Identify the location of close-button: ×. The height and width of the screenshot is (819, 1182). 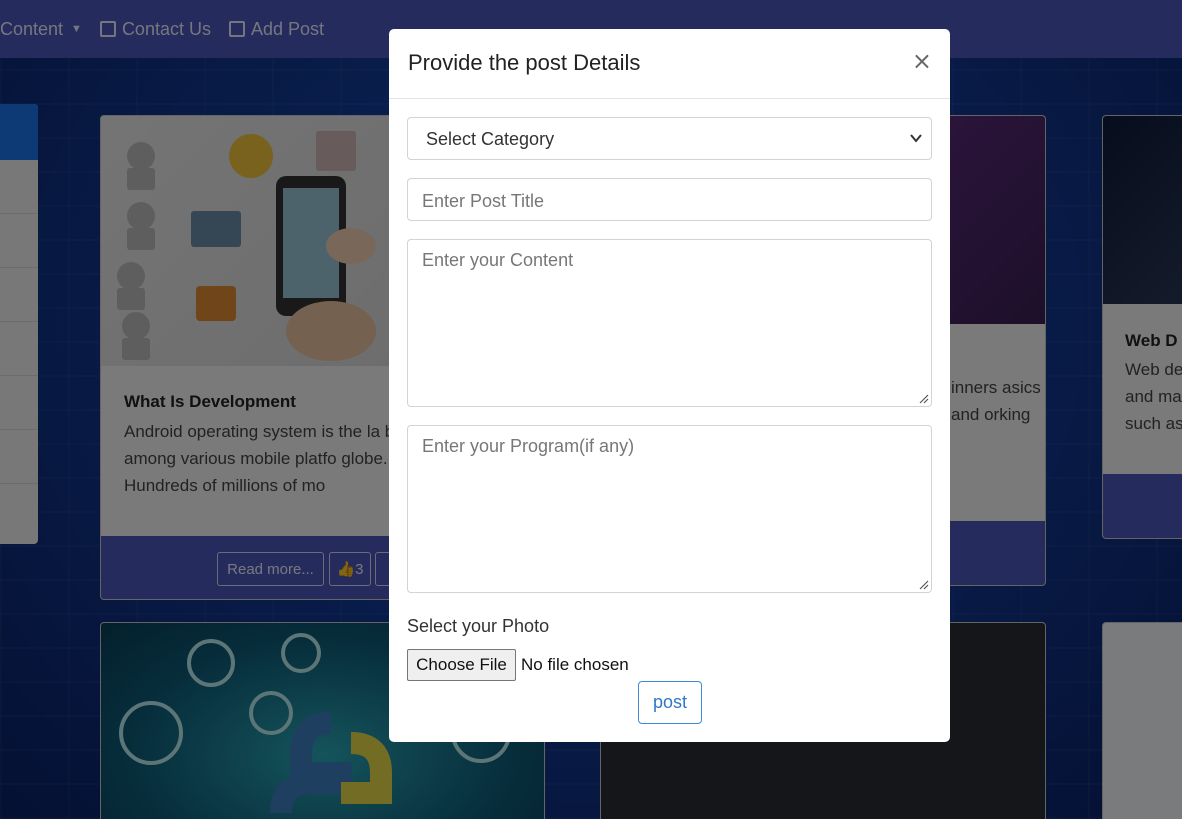
(922, 61).